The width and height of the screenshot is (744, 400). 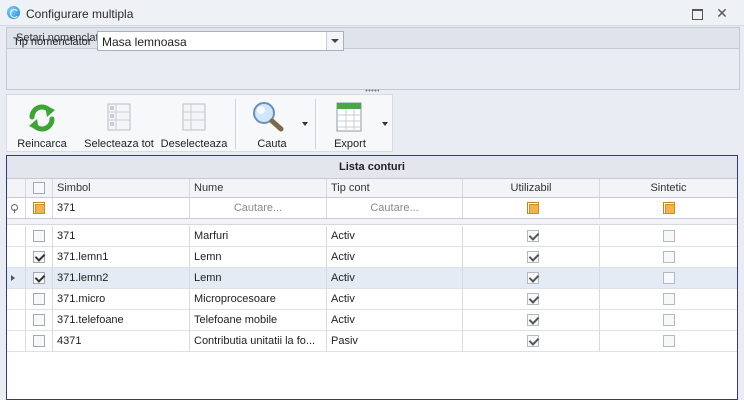 I want to click on search-dropdown-icon, so click(x=305, y=124).